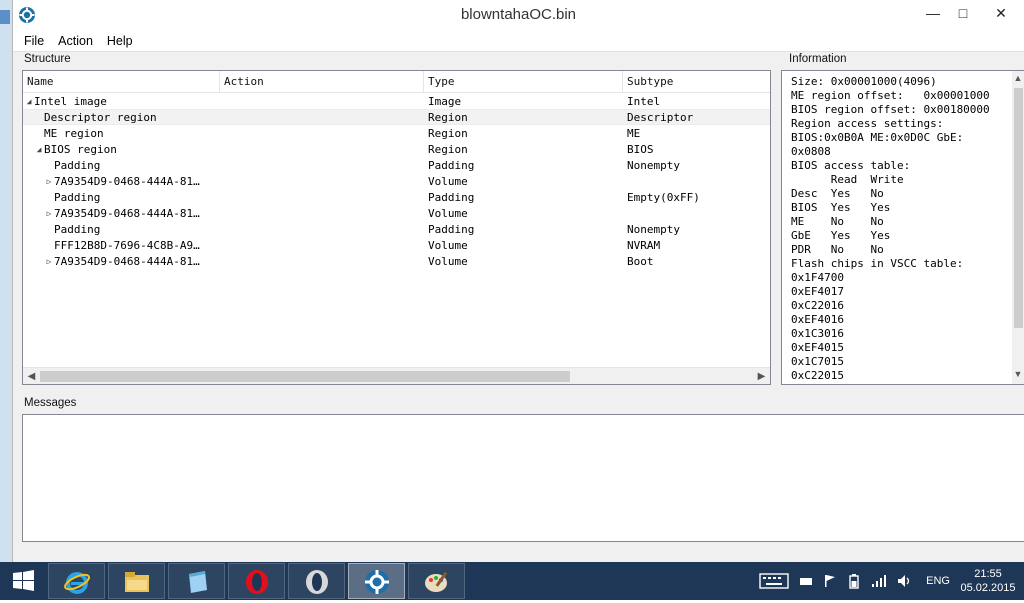 The width and height of the screenshot is (1024, 603). Describe the element at coordinates (817, 375) in the screenshot. I see `info-line: 0xC22015` at that location.